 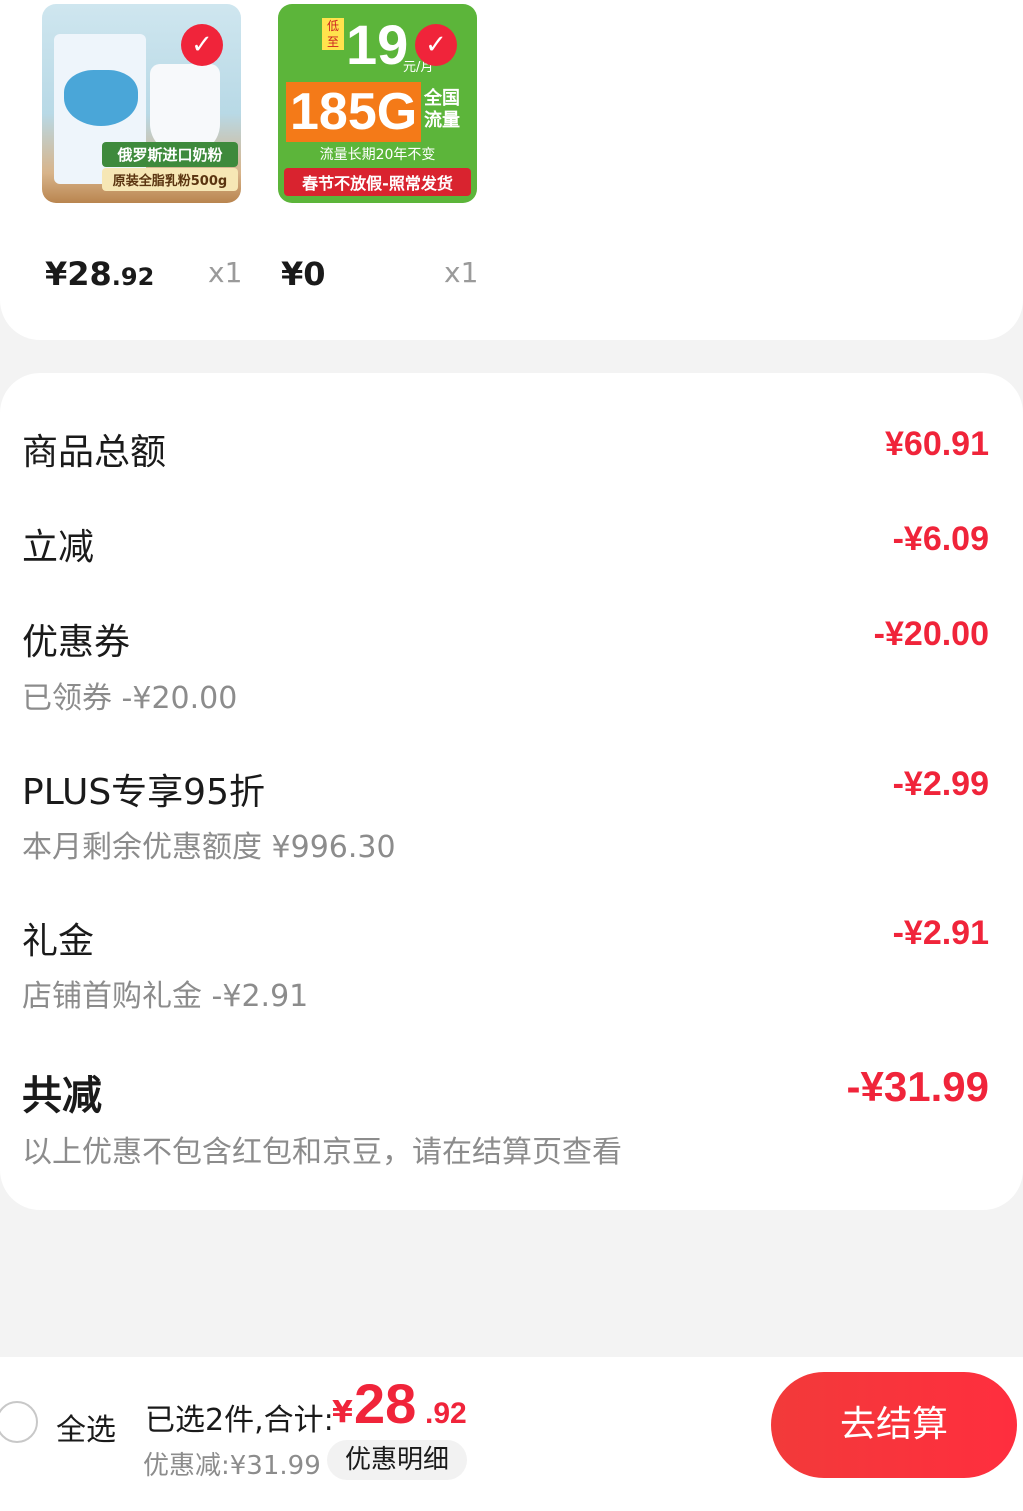 What do you see at coordinates (937, 444) in the screenshot?
I see `goods-total-value: ¥60.91` at bounding box center [937, 444].